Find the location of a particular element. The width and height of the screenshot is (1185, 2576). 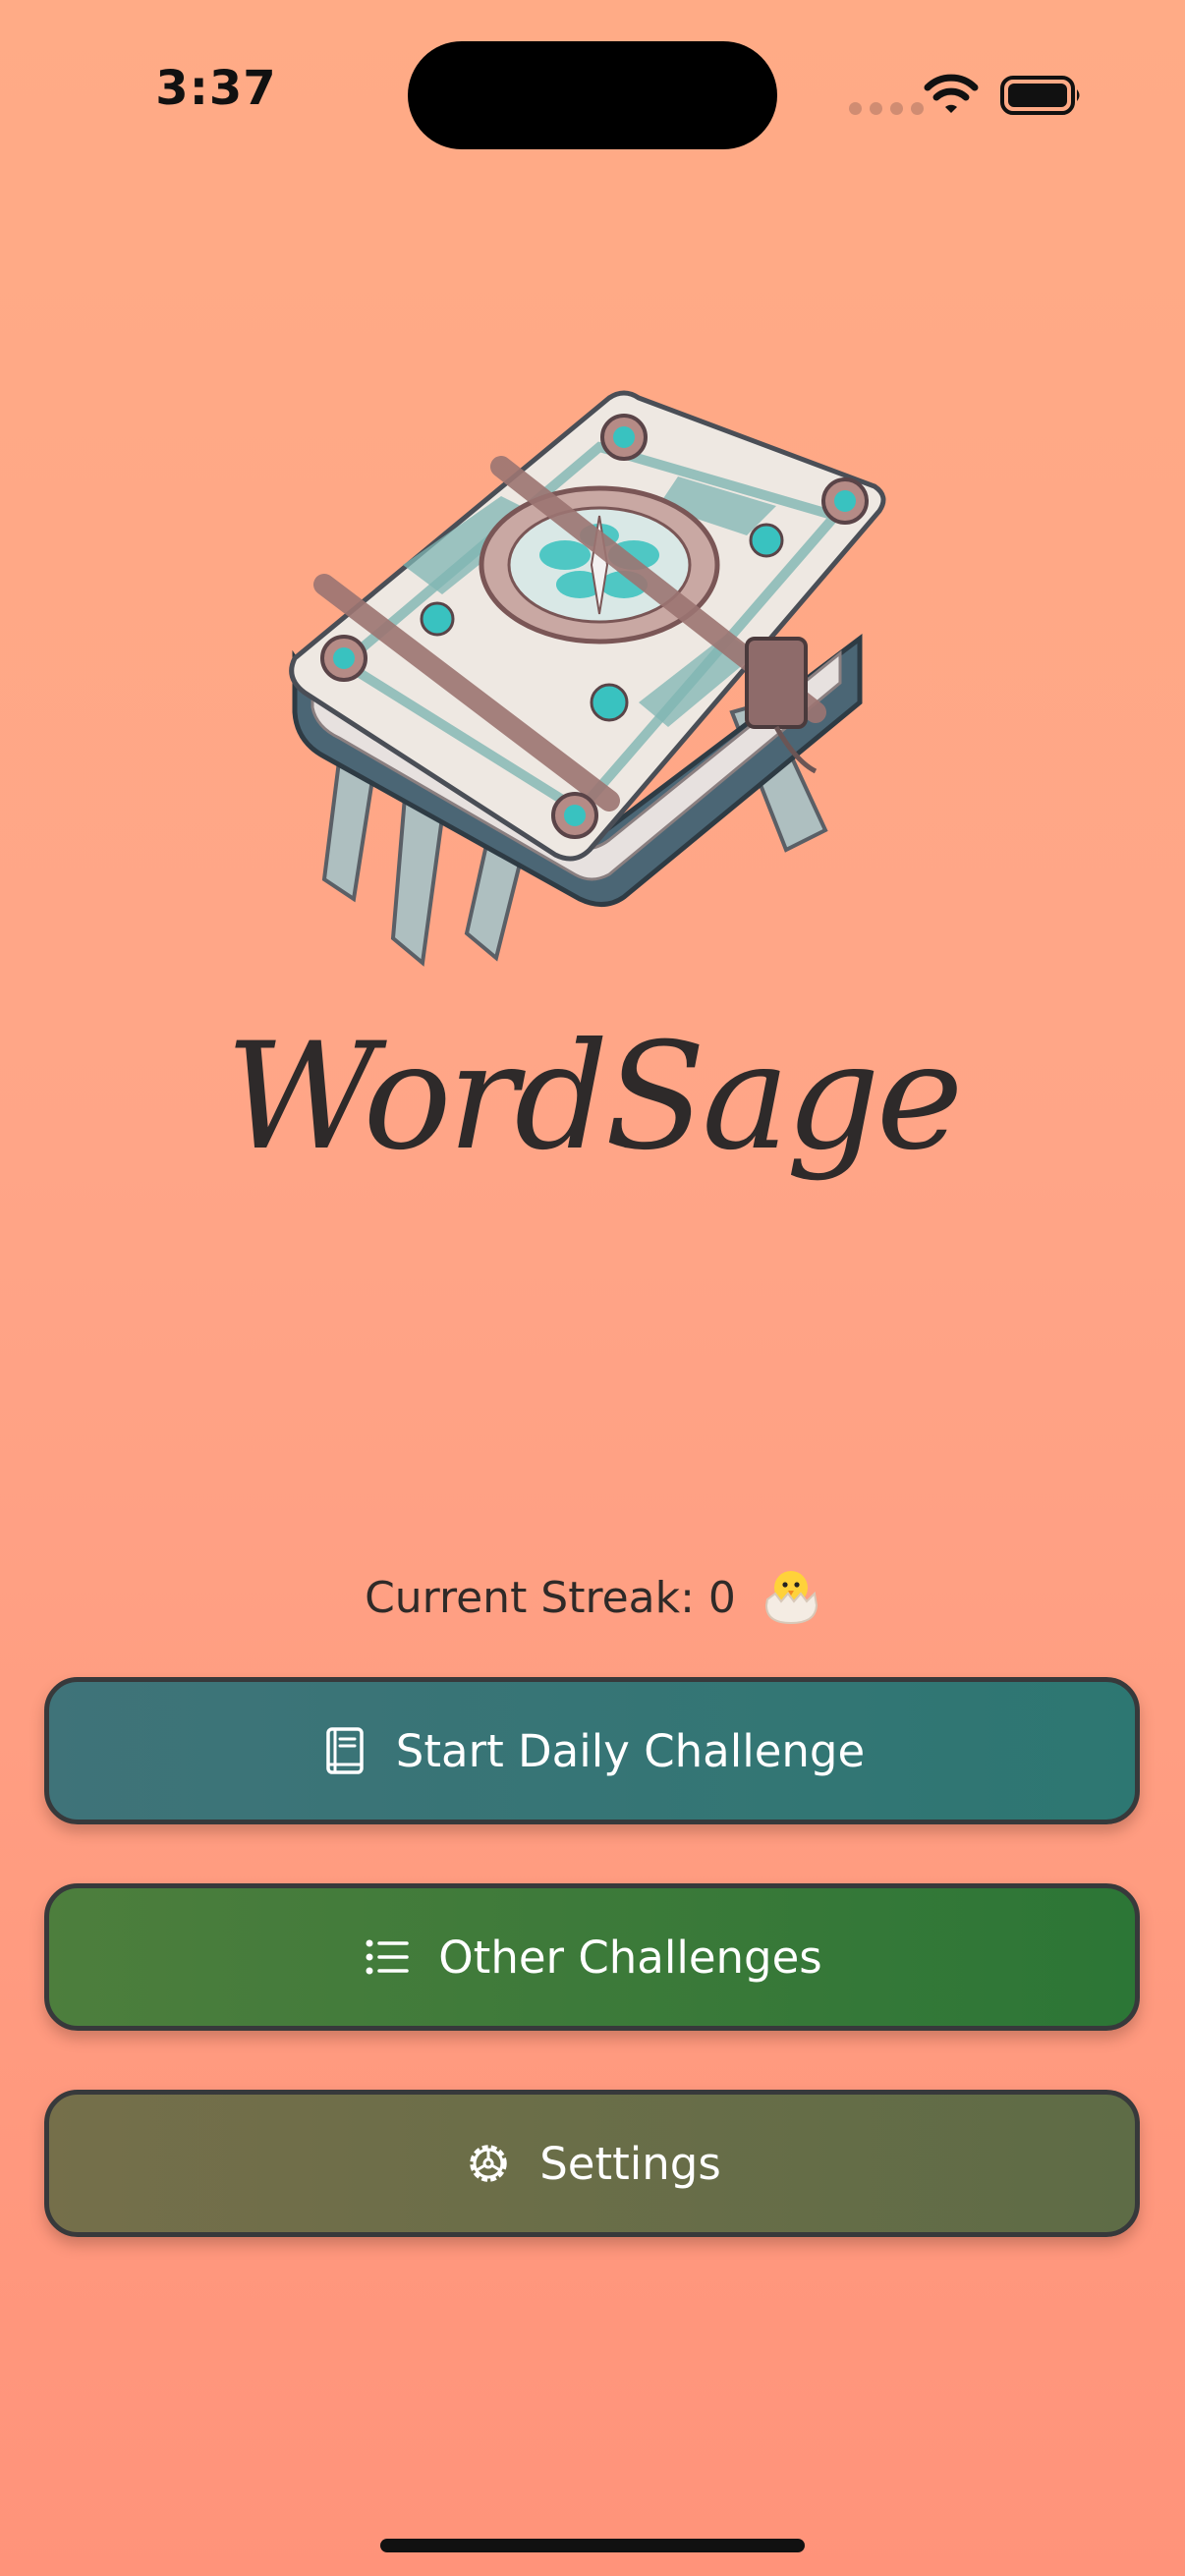

list-icon is located at coordinates (387, 1957).